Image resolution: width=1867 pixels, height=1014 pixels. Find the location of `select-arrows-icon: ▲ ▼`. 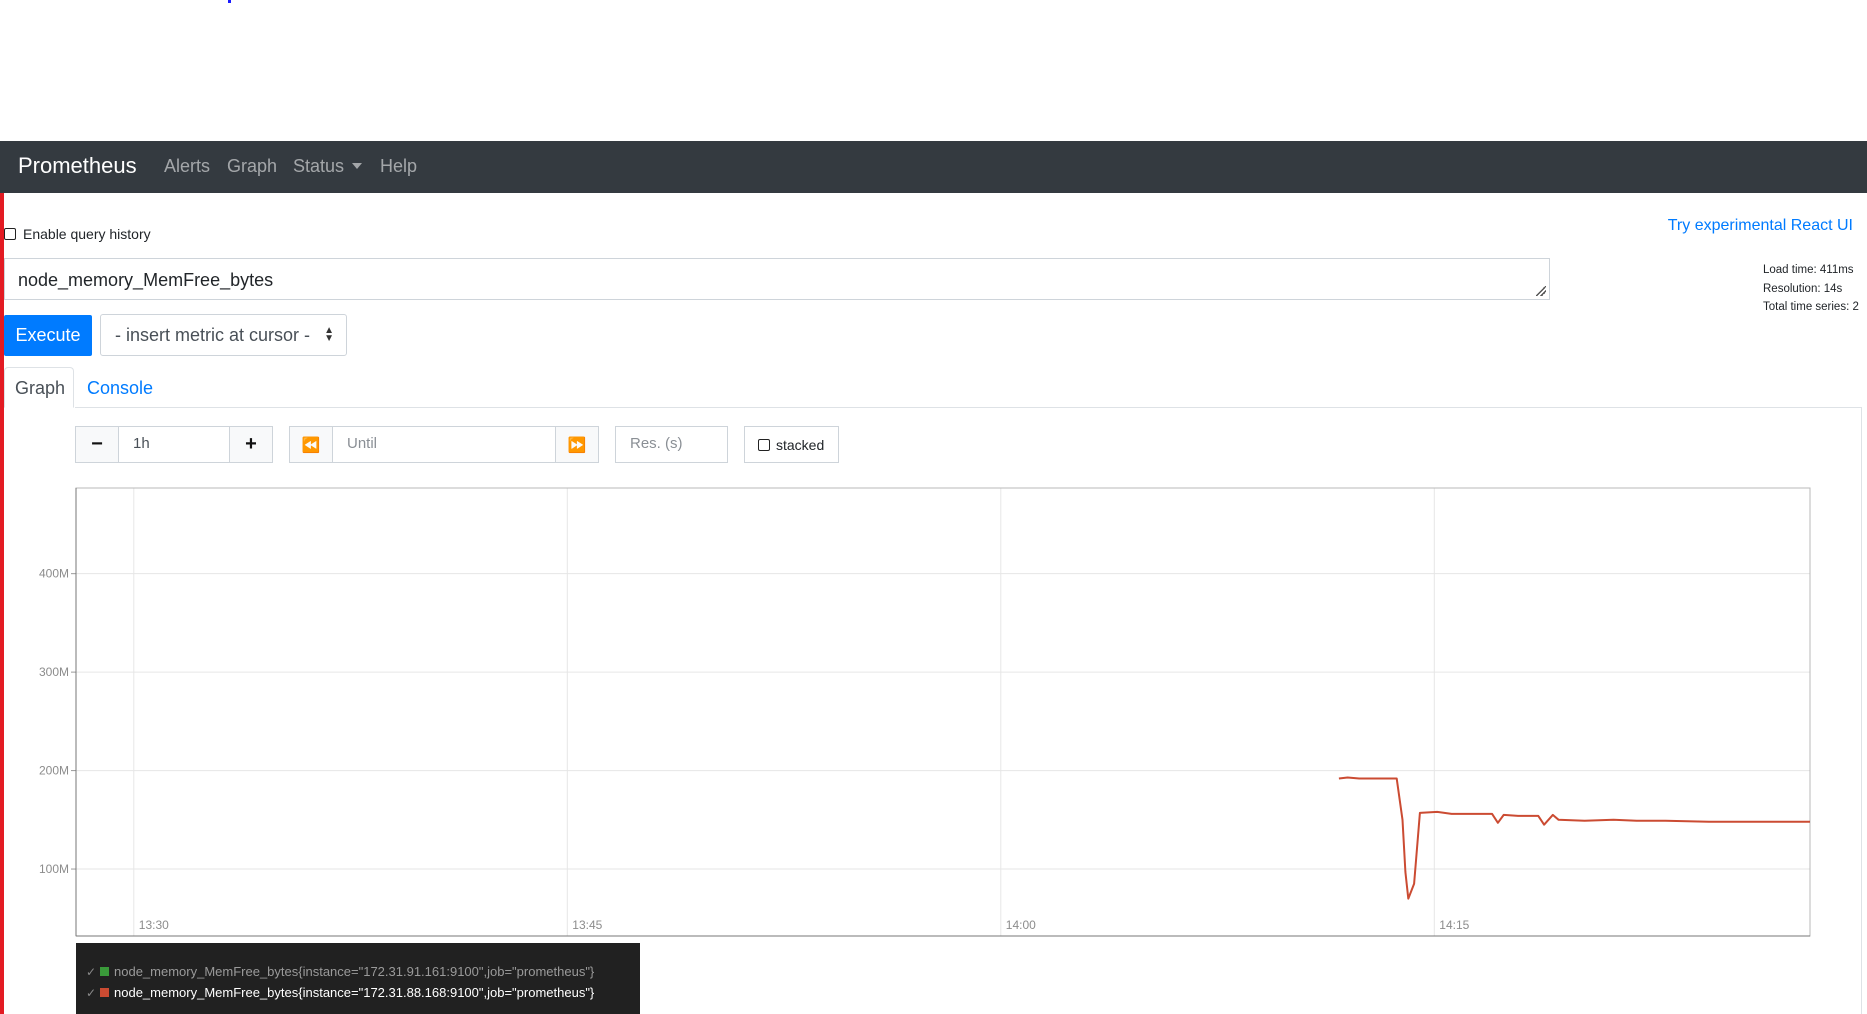

select-arrows-icon: ▲ ▼ is located at coordinates (329, 334).